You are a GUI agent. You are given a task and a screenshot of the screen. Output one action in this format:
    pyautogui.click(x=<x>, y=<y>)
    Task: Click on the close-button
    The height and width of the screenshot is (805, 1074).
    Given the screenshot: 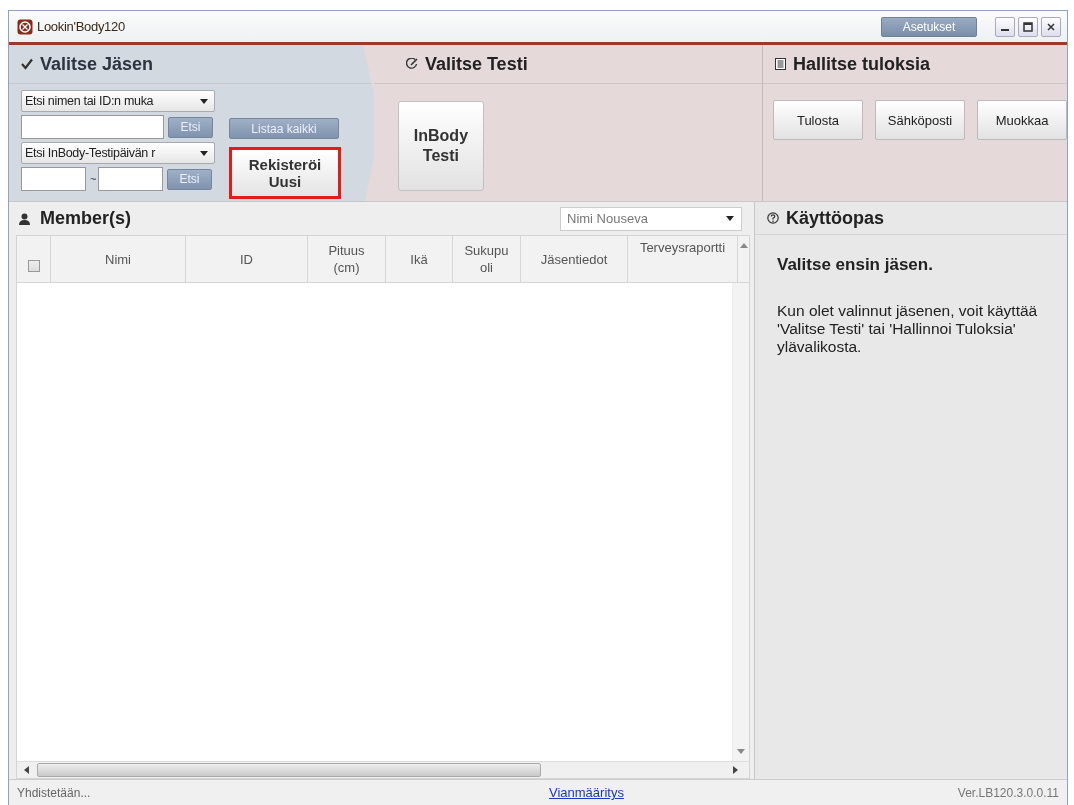 What is the action you would take?
    pyautogui.click(x=1051, y=26)
    